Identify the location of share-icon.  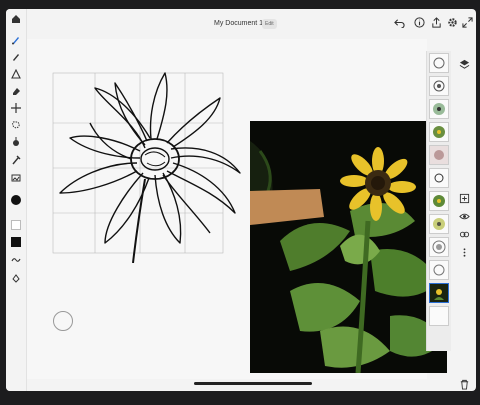
(436, 22).